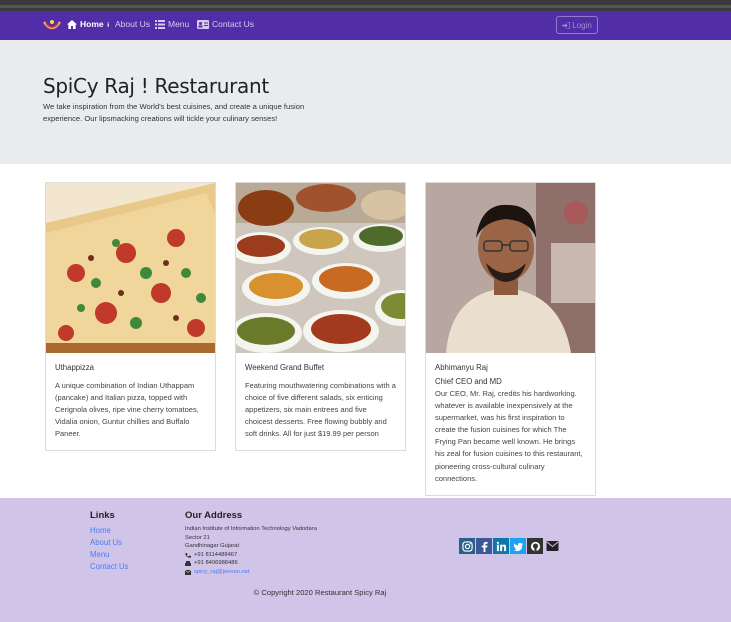 The width and height of the screenshot is (731, 622). I want to click on login-button: Login, so click(577, 25).